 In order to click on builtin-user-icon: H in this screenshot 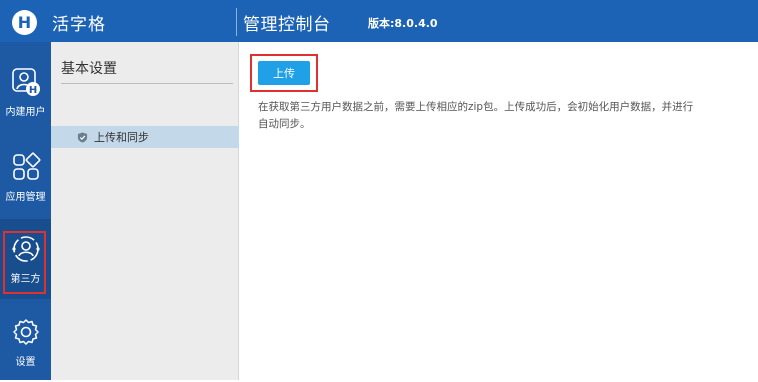, I will do `click(25, 81)`.